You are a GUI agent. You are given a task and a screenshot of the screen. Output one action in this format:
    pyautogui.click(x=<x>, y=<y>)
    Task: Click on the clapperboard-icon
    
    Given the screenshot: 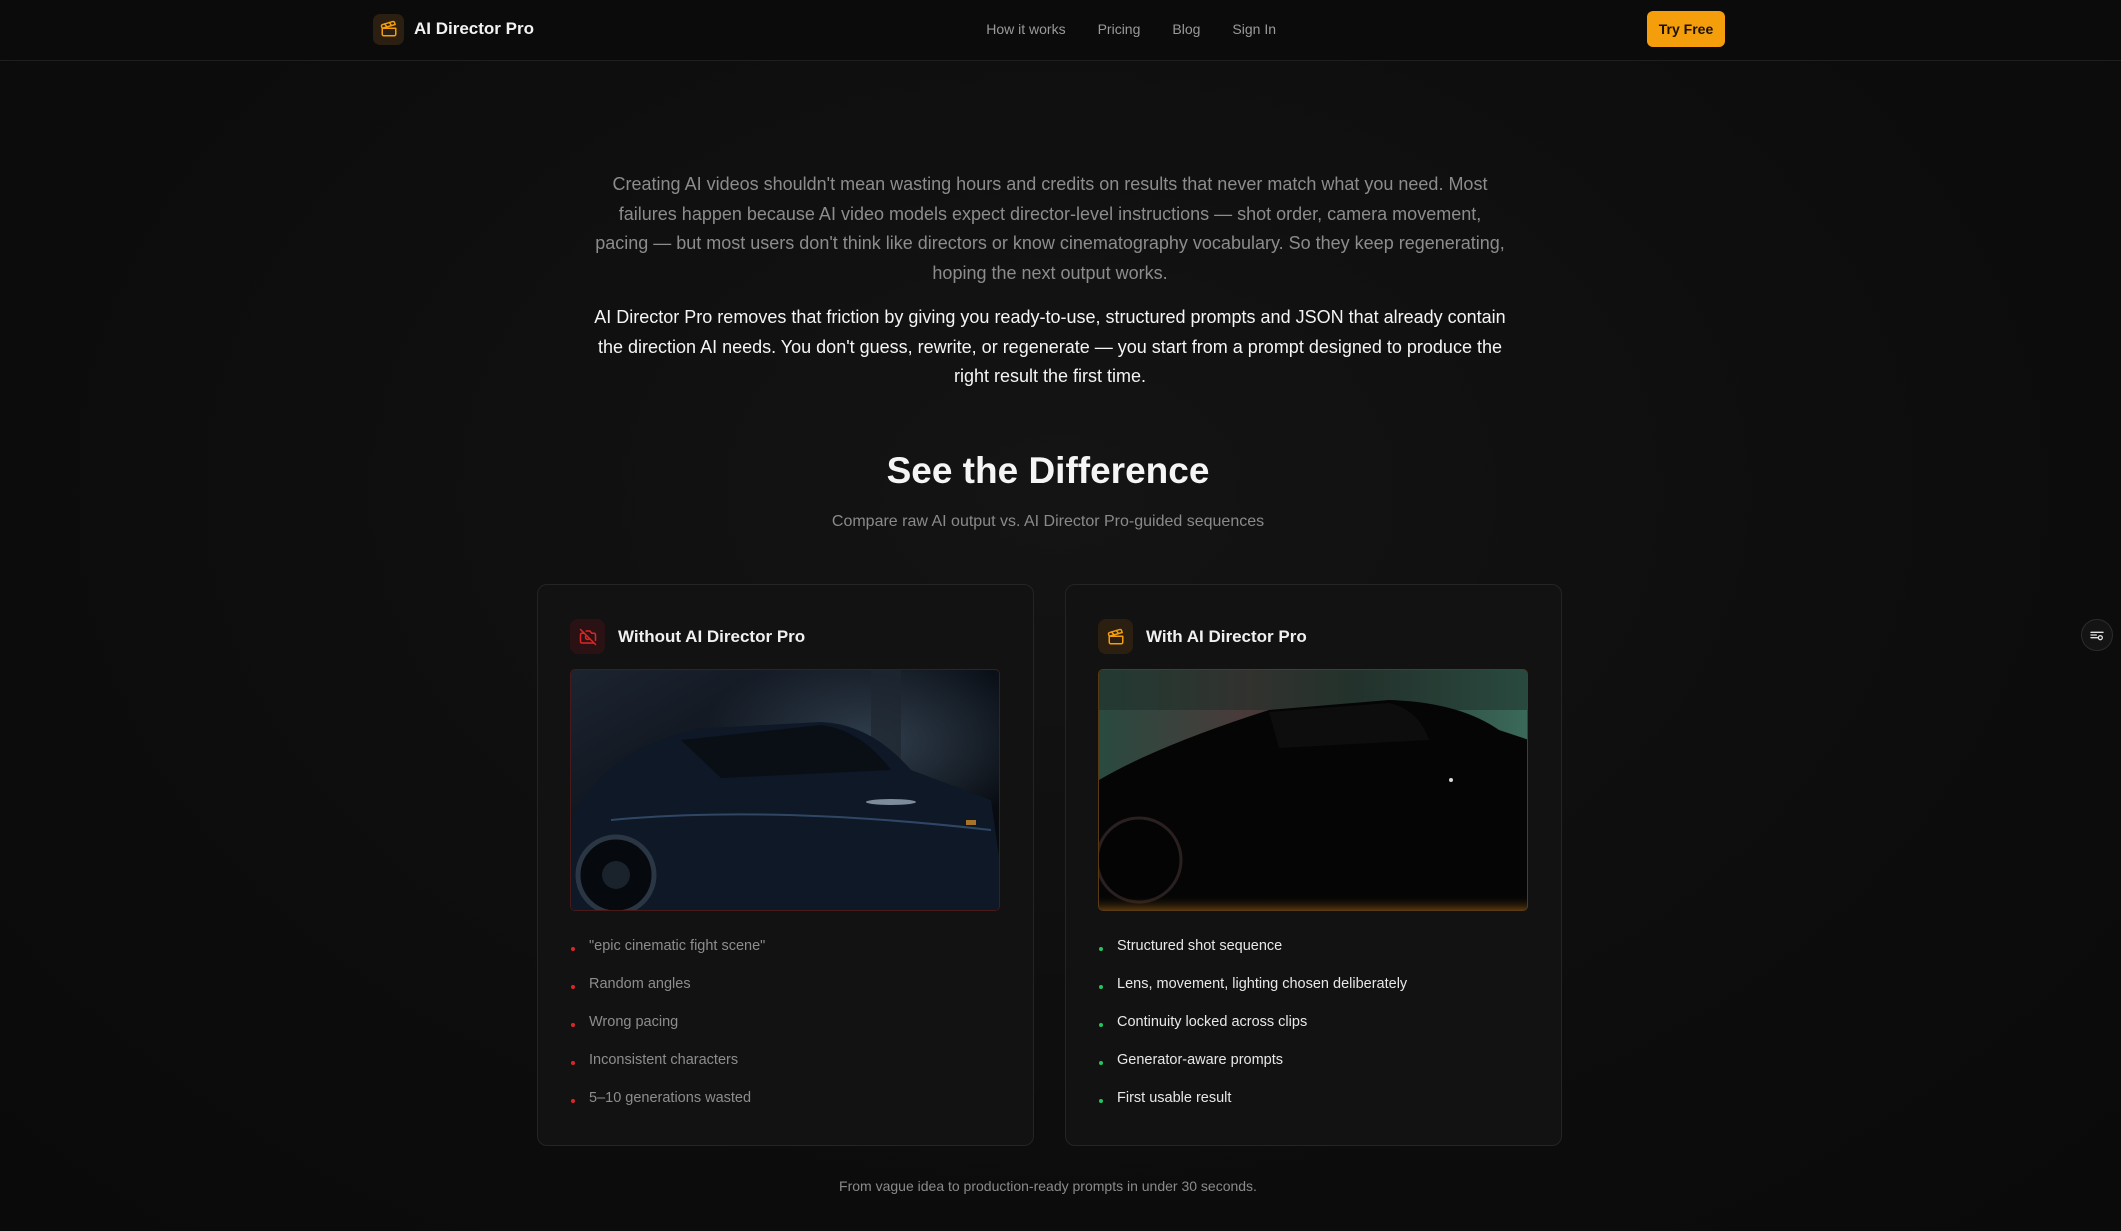 What is the action you would take?
    pyautogui.click(x=1115, y=636)
    